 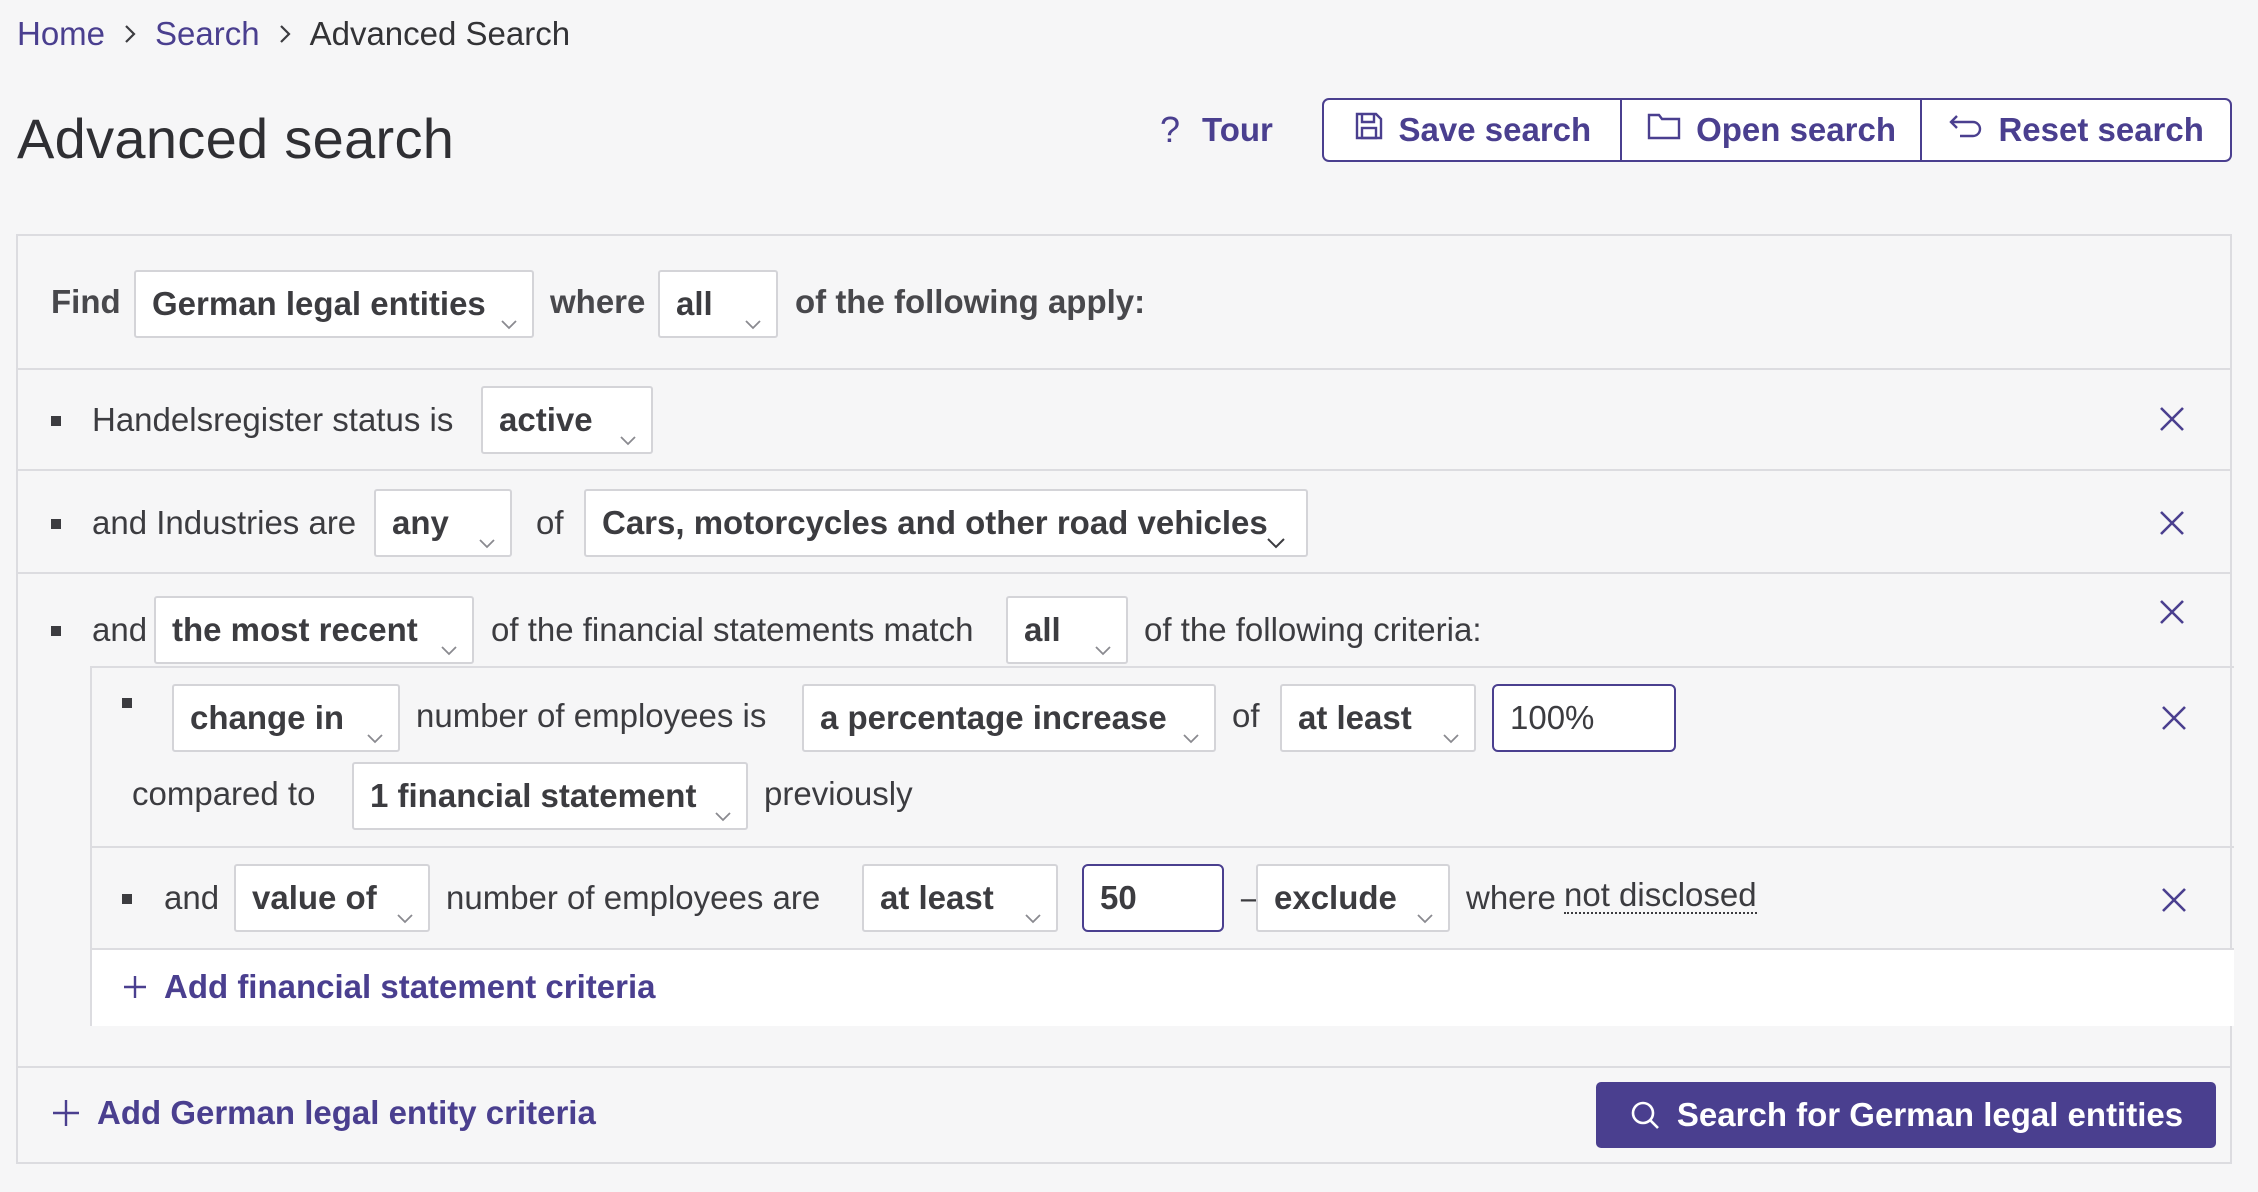 I want to click on search-button-label: Search for German legal entities, so click(x=1930, y=1114).